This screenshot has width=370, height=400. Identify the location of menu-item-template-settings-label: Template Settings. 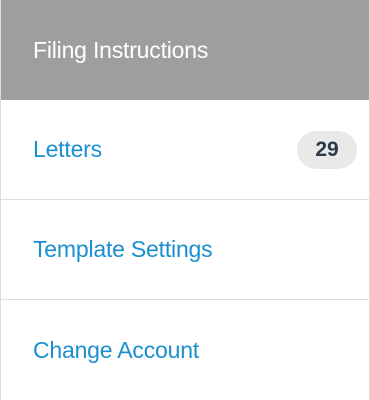
(123, 249).